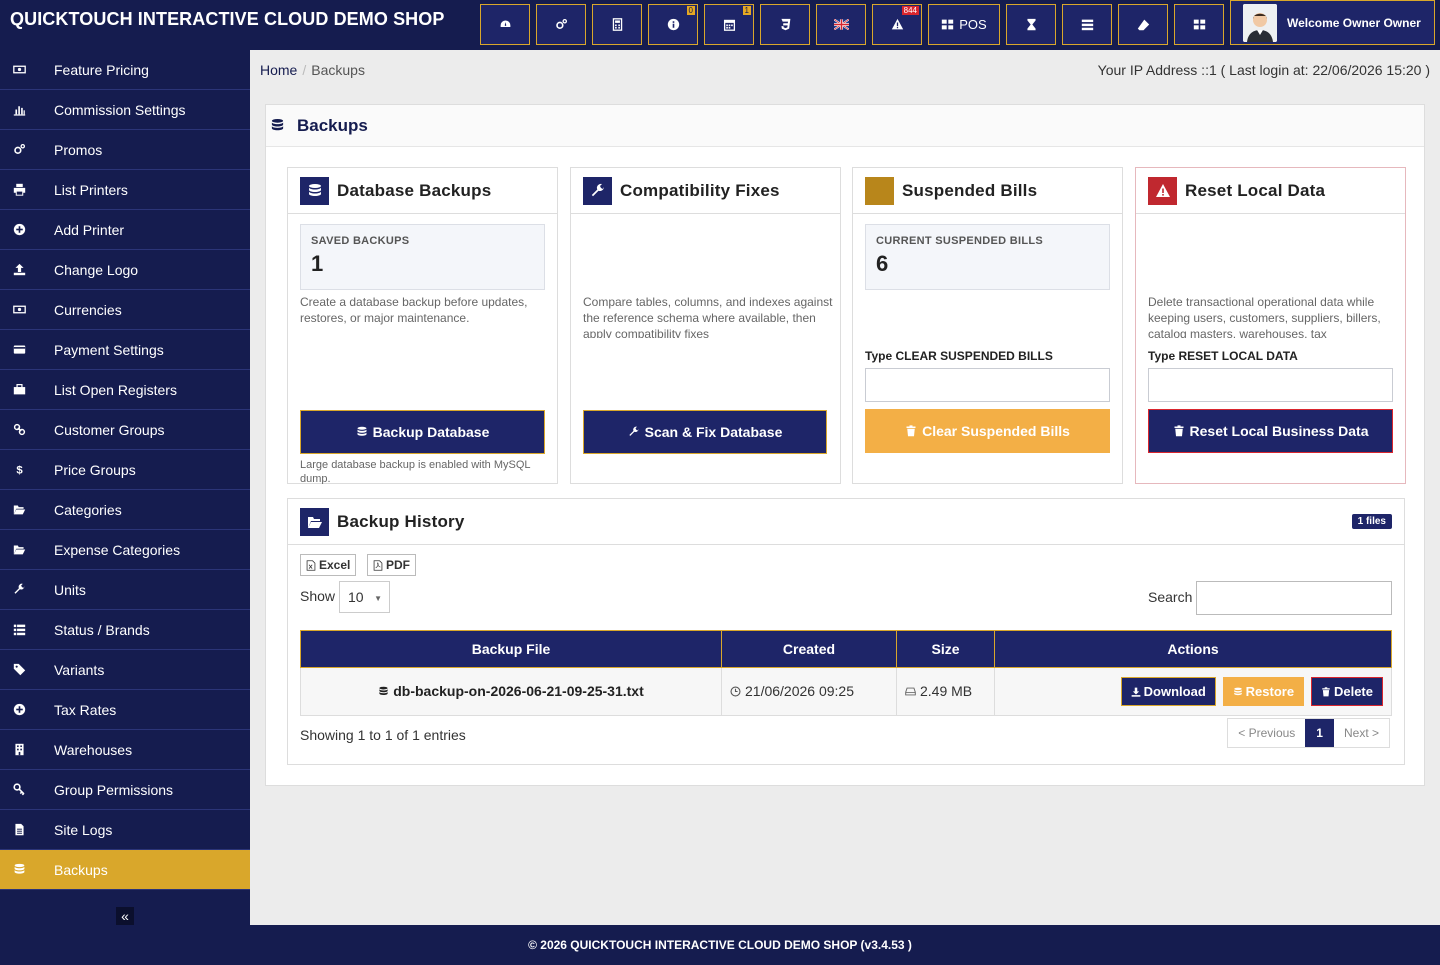 The height and width of the screenshot is (965, 1440). What do you see at coordinates (27, 429) in the screenshot?
I see `link-icon` at bounding box center [27, 429].